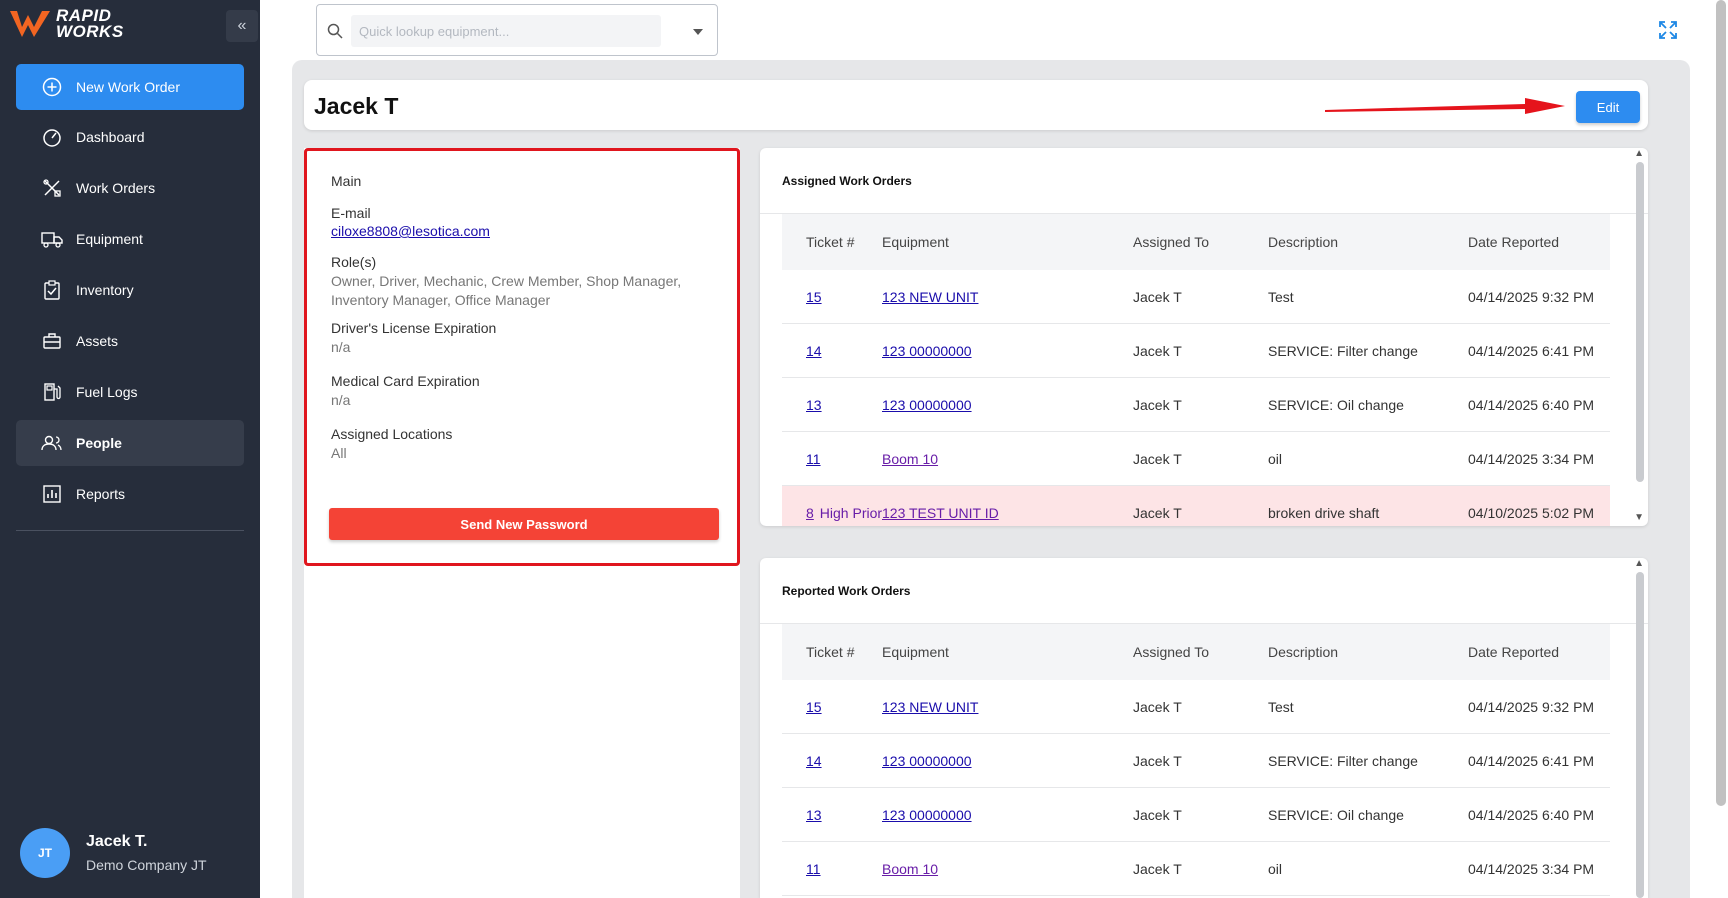 The image size is (1728, 898). What do you see at coordinates (52, 341) in the screenshot?
I see `briefcase-icon` at bounding box center [52, 341].